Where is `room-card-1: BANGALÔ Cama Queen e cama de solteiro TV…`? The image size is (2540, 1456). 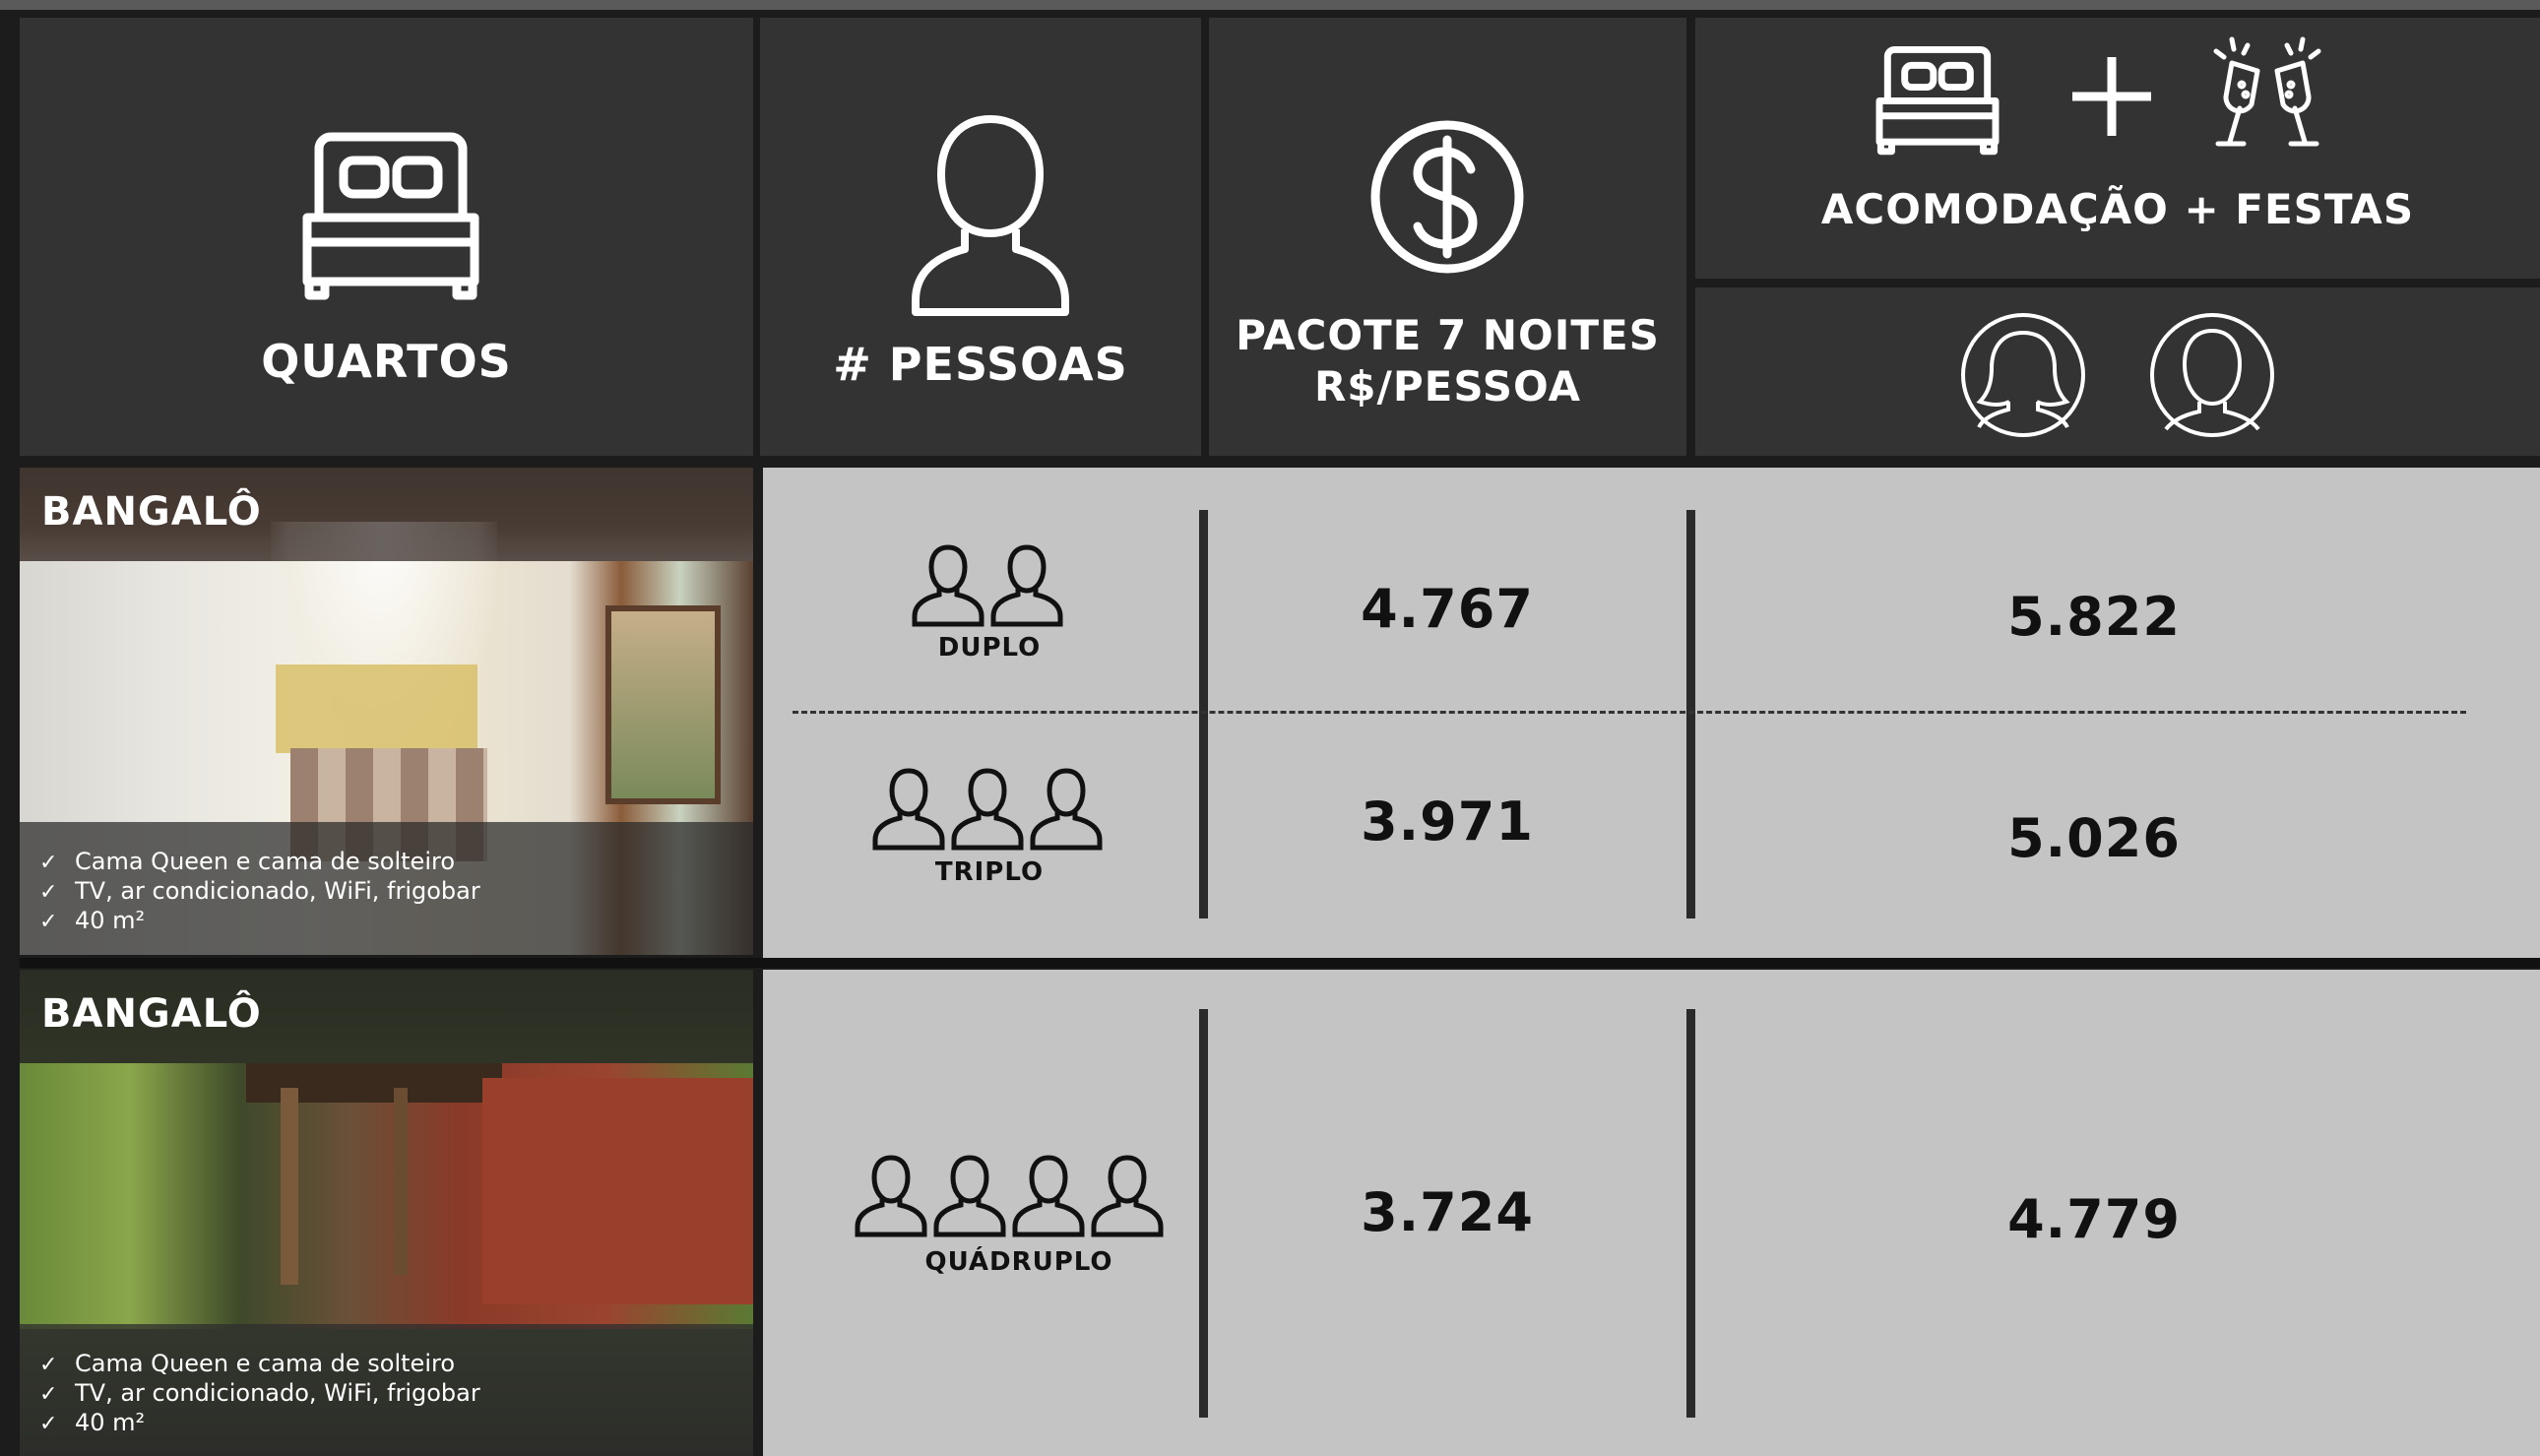
room-card-1: BANGALÔ Cama Queen e cama de solteiro TV… is located at coordinates (386, 711).